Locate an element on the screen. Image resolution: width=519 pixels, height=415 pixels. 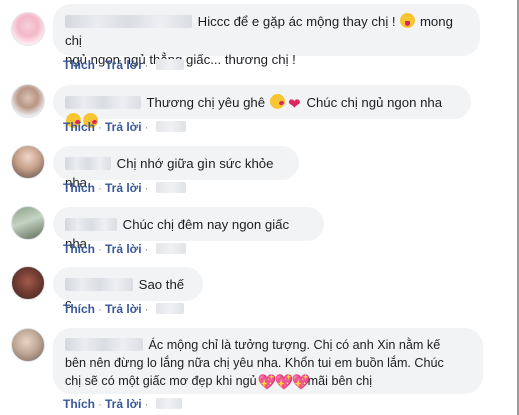
comment-text: Chúc chị ngủ ngon nha is located at coordinates (374, 102).